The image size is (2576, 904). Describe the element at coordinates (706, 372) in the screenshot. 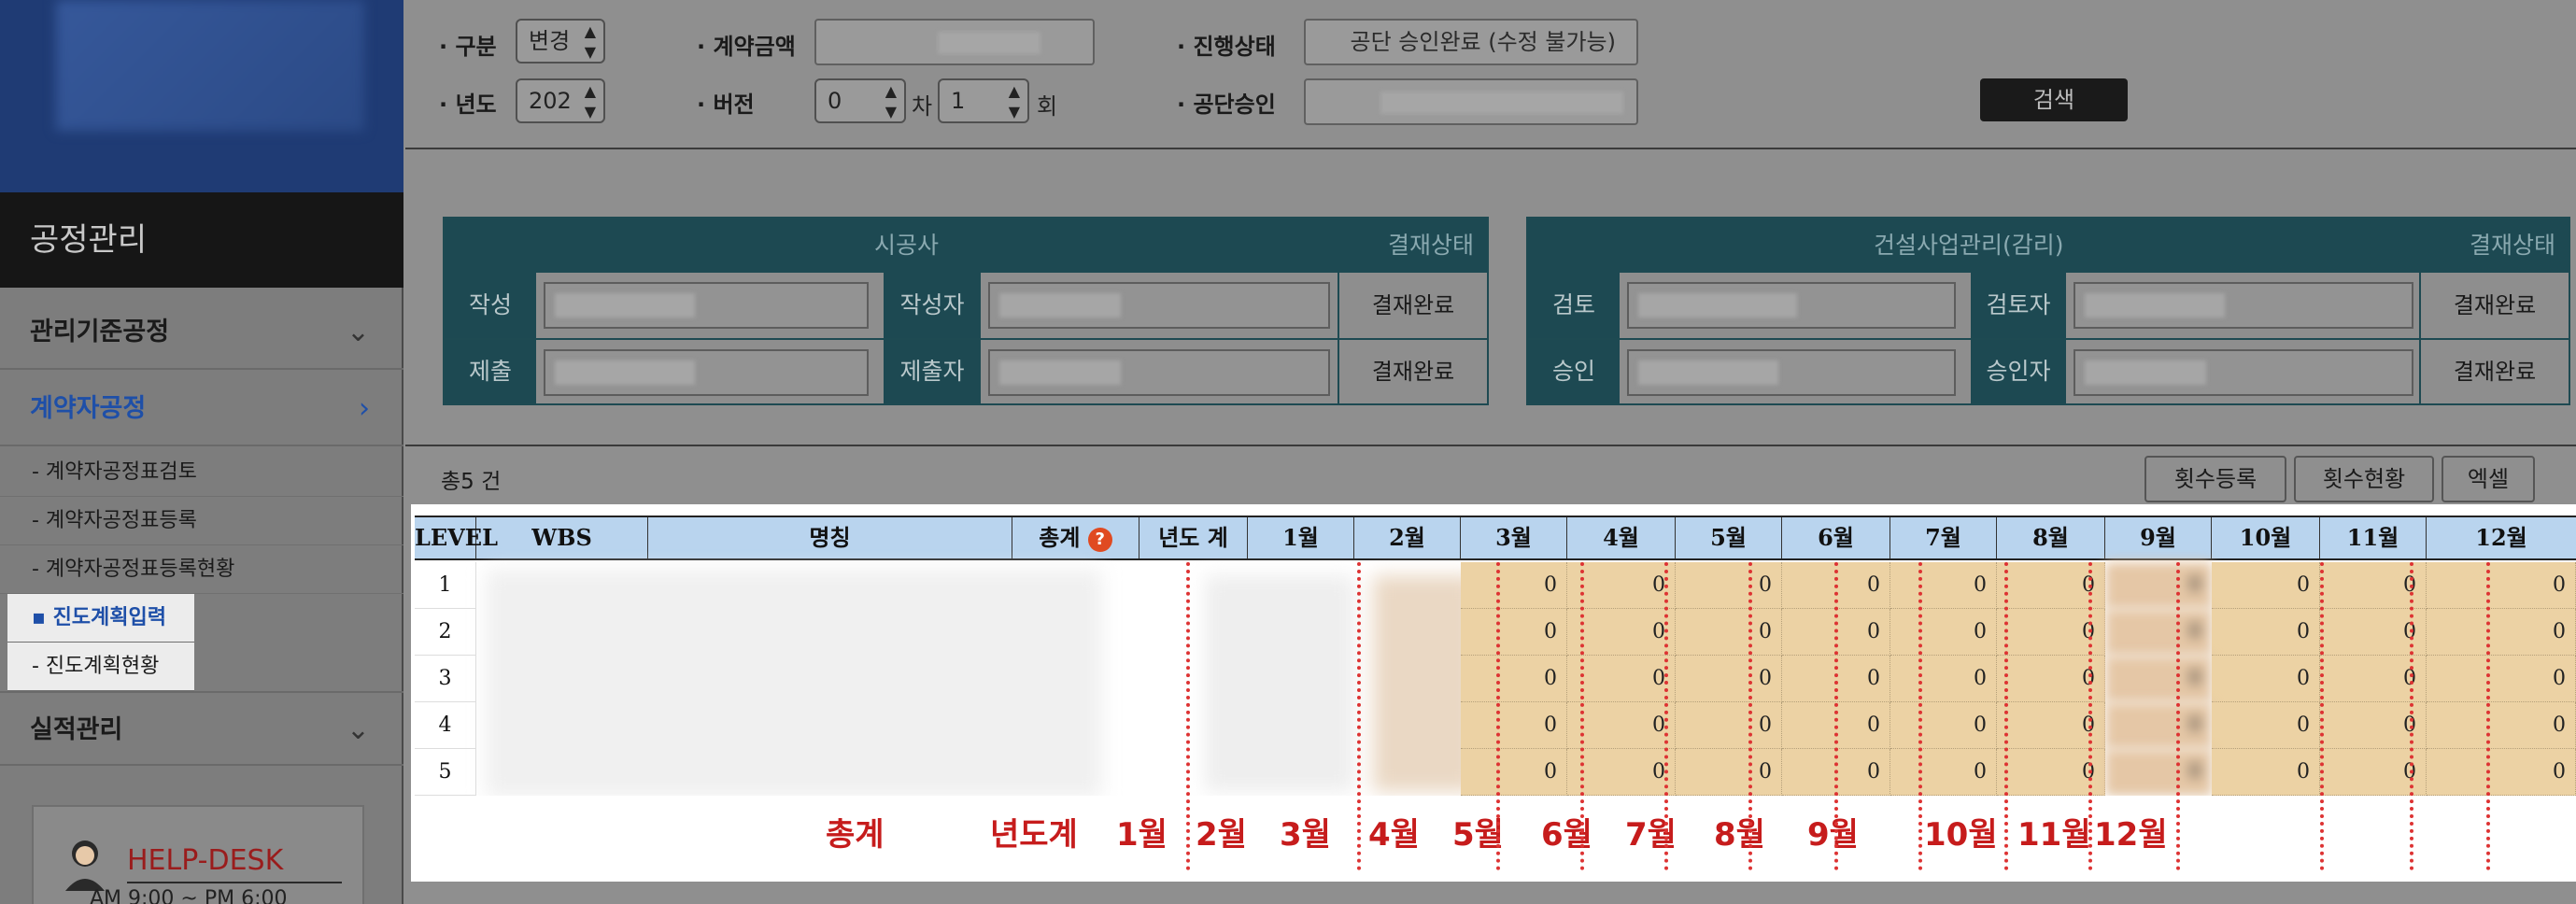

I see `submitter-org-field` at that location.